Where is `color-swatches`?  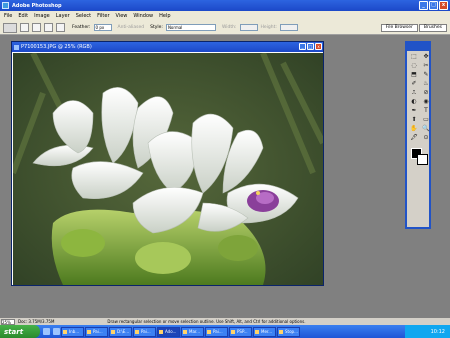 color-swatches is located at coordinates (418, 157).